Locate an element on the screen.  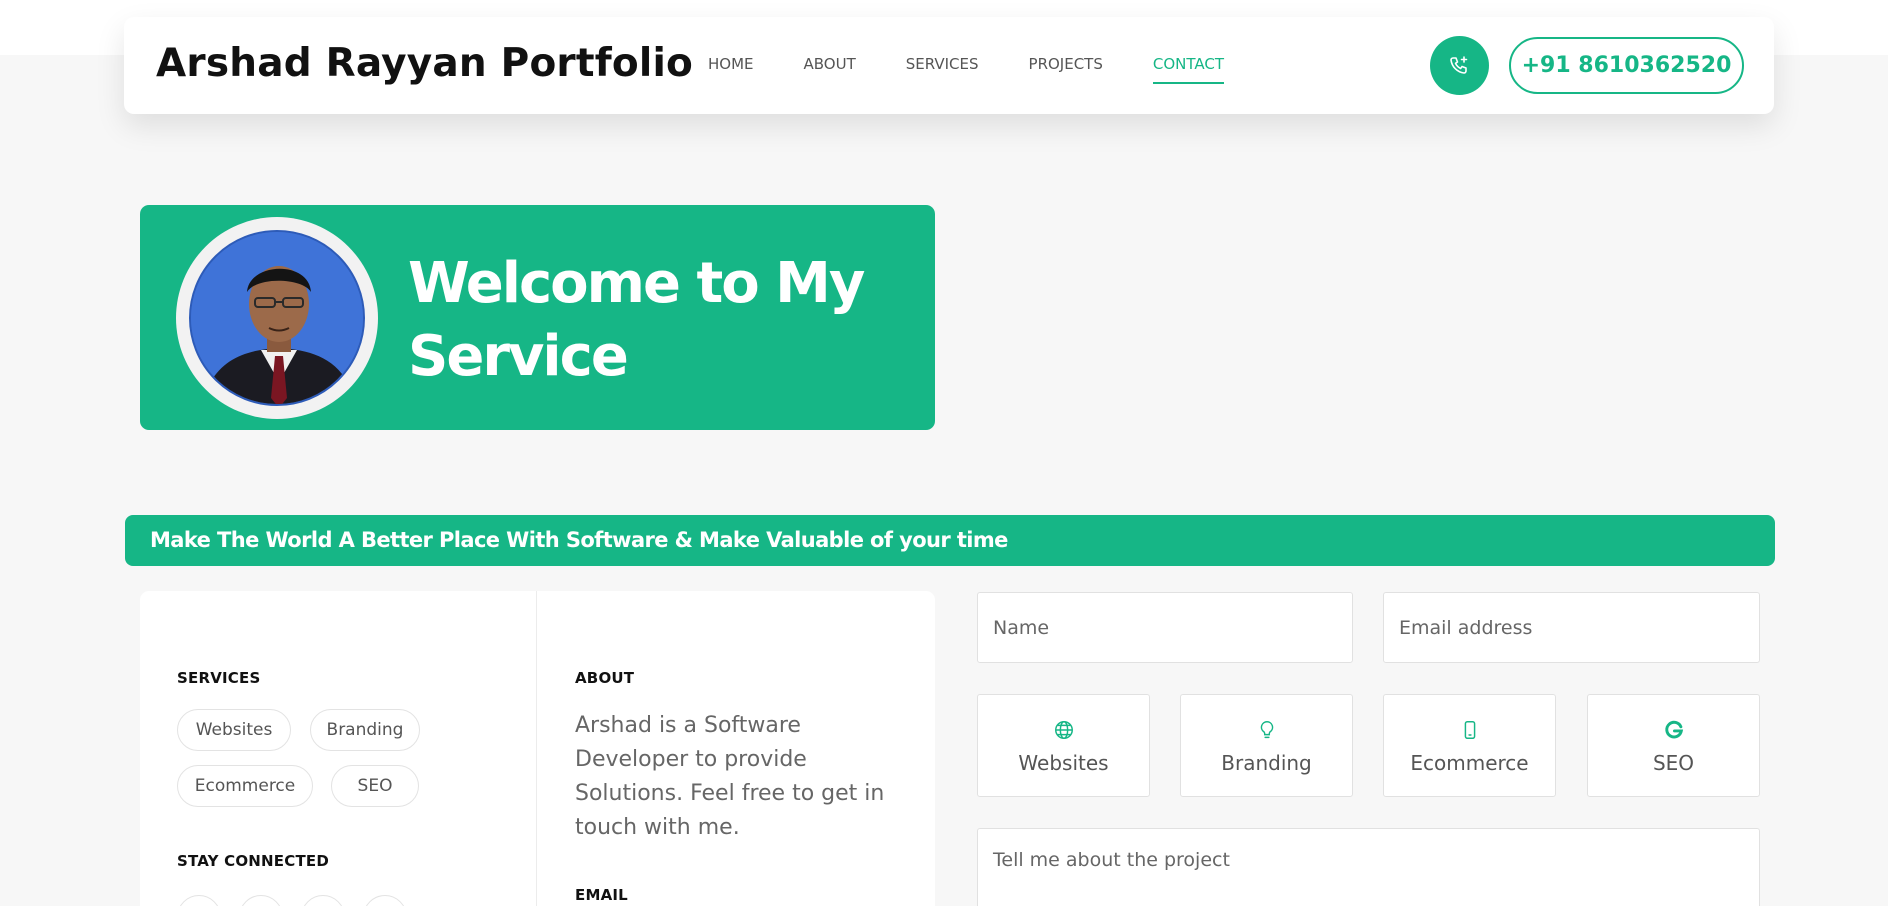
nav-home: HOME is located at coordinates (731, 69).